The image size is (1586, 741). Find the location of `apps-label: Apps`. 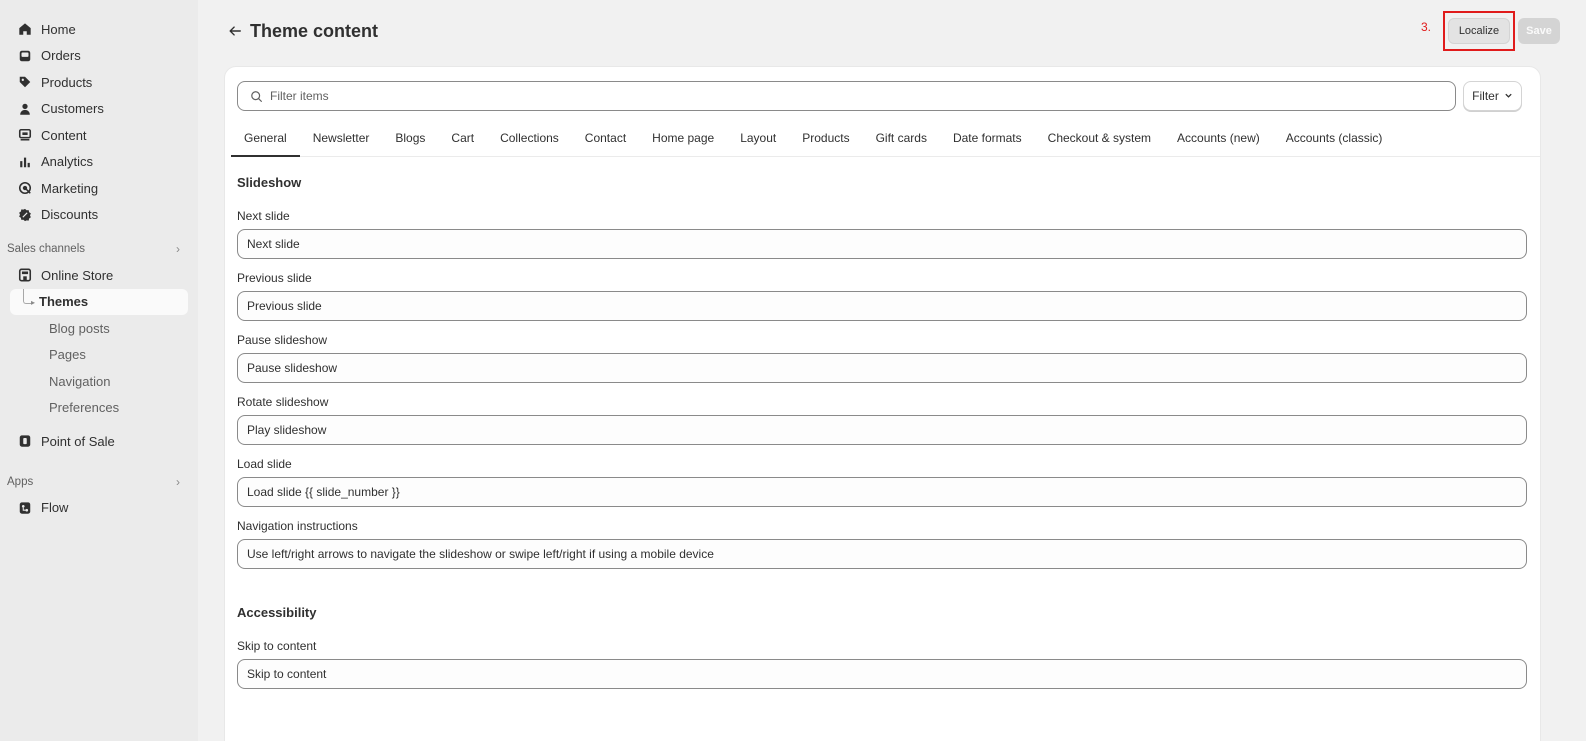

apps-label: Apps is located at coordinates (20, 481).